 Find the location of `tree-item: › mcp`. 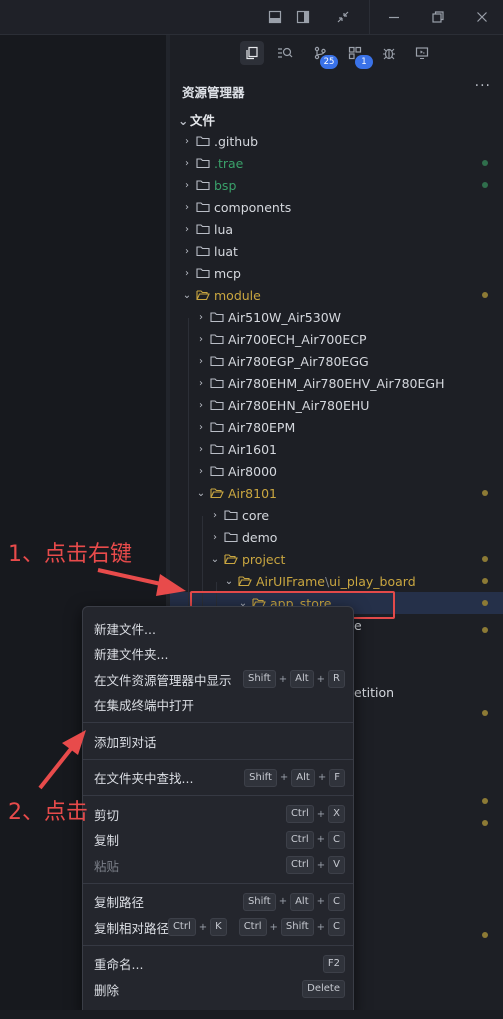

tree-item: › mcp is located at coordinates (336, 273).